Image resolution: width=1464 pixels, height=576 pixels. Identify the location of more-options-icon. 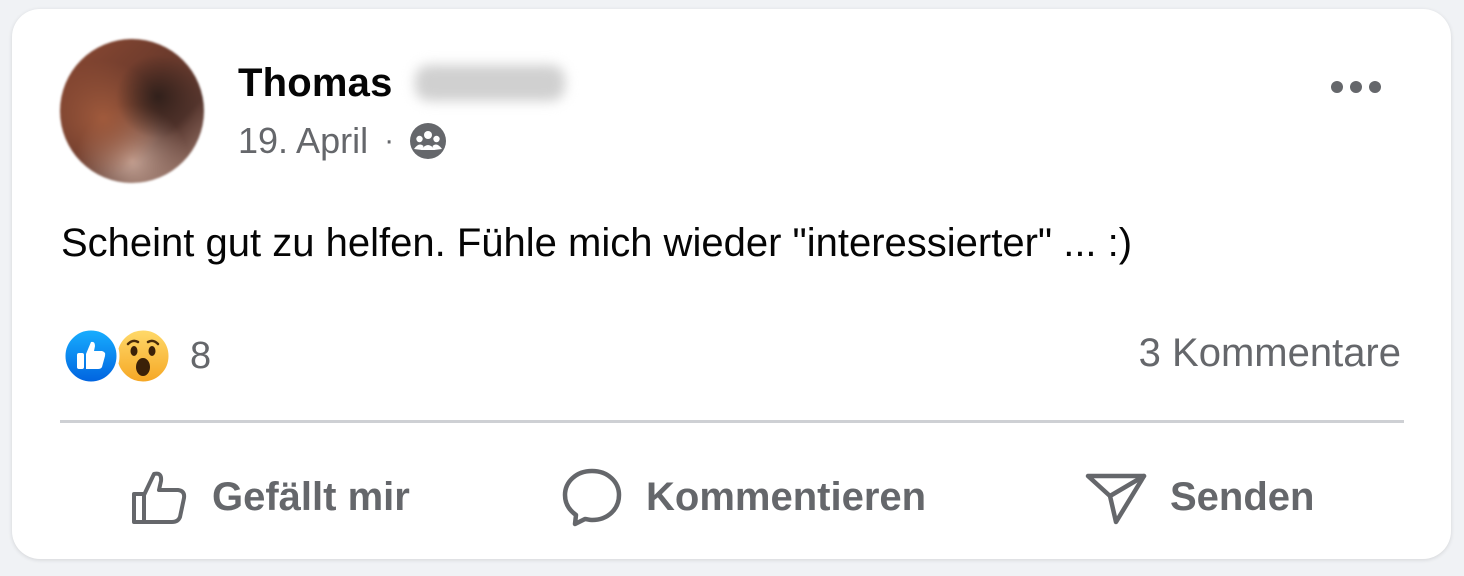
(1356, 87).